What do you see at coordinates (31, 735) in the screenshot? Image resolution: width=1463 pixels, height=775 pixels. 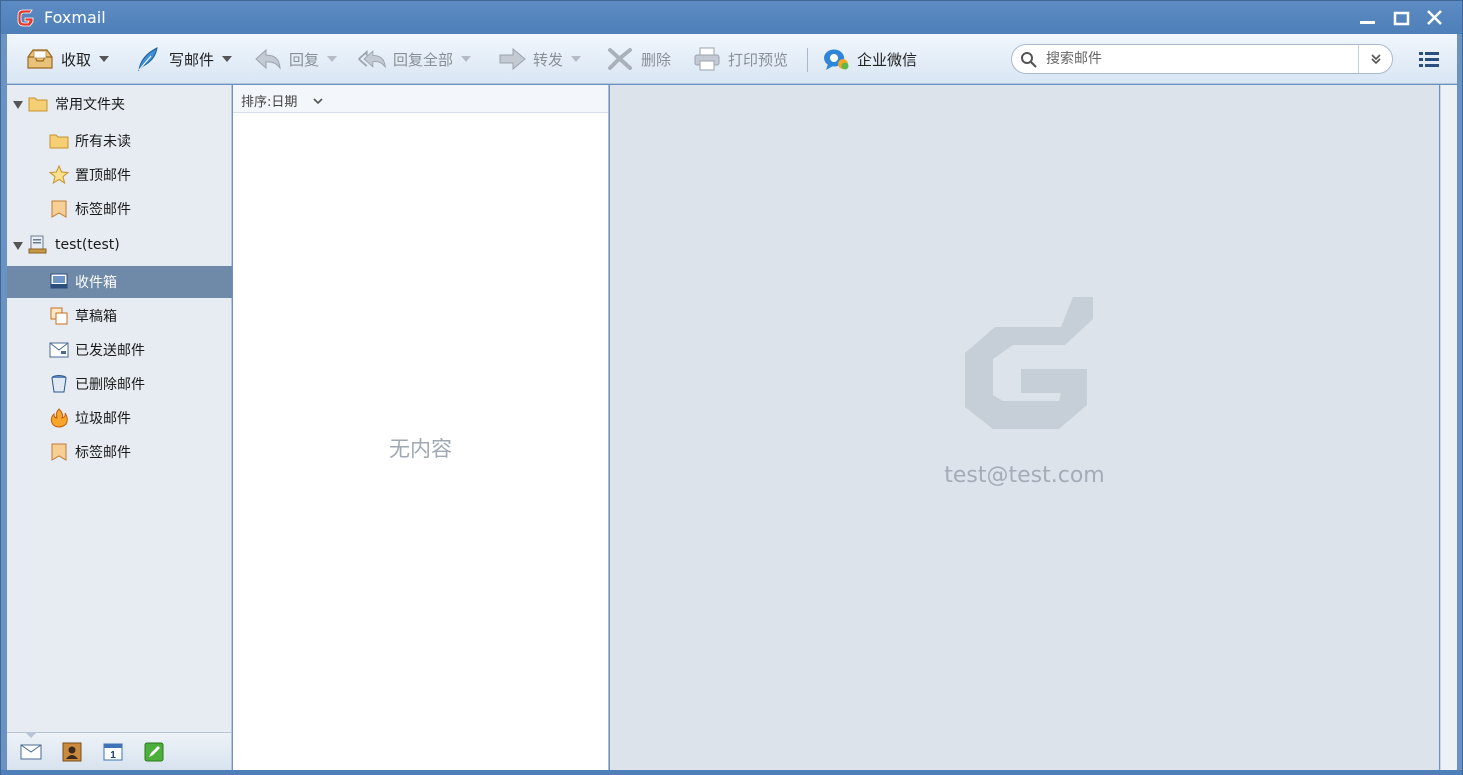 I see `active-module-indicator` at bounding box center [31, 735].